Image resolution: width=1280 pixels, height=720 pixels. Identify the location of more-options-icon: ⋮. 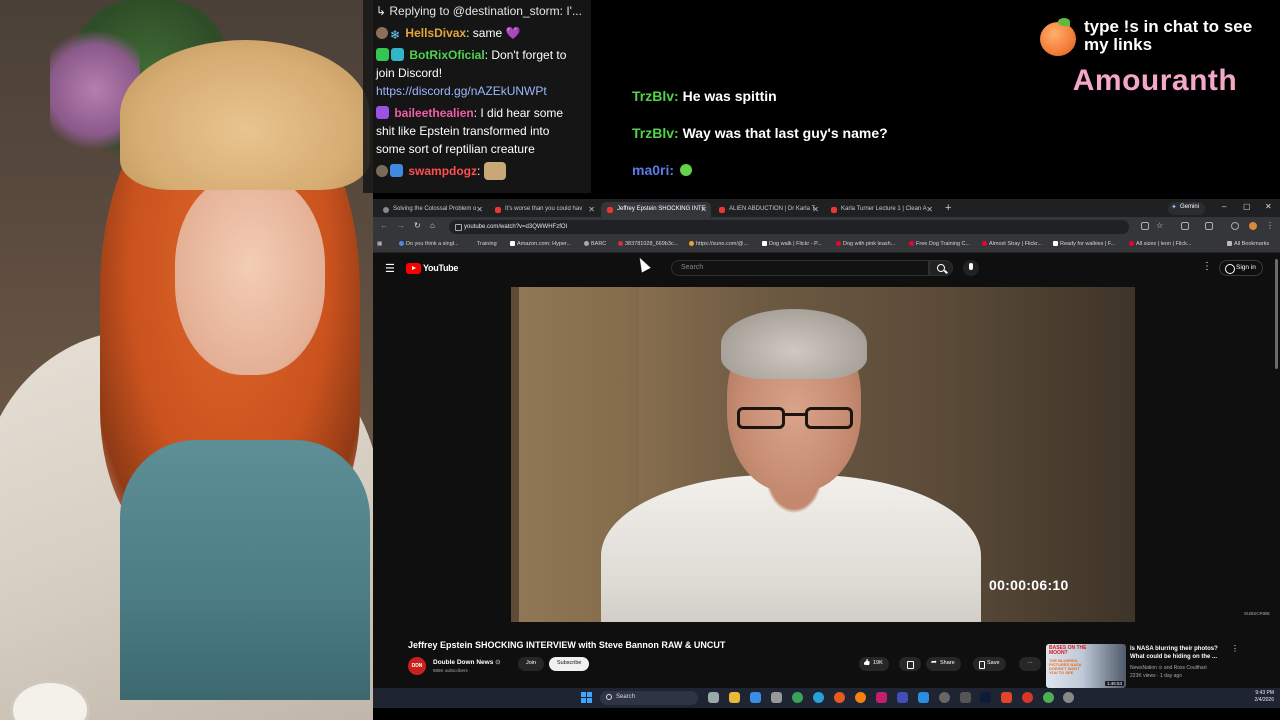
(1207, 266).